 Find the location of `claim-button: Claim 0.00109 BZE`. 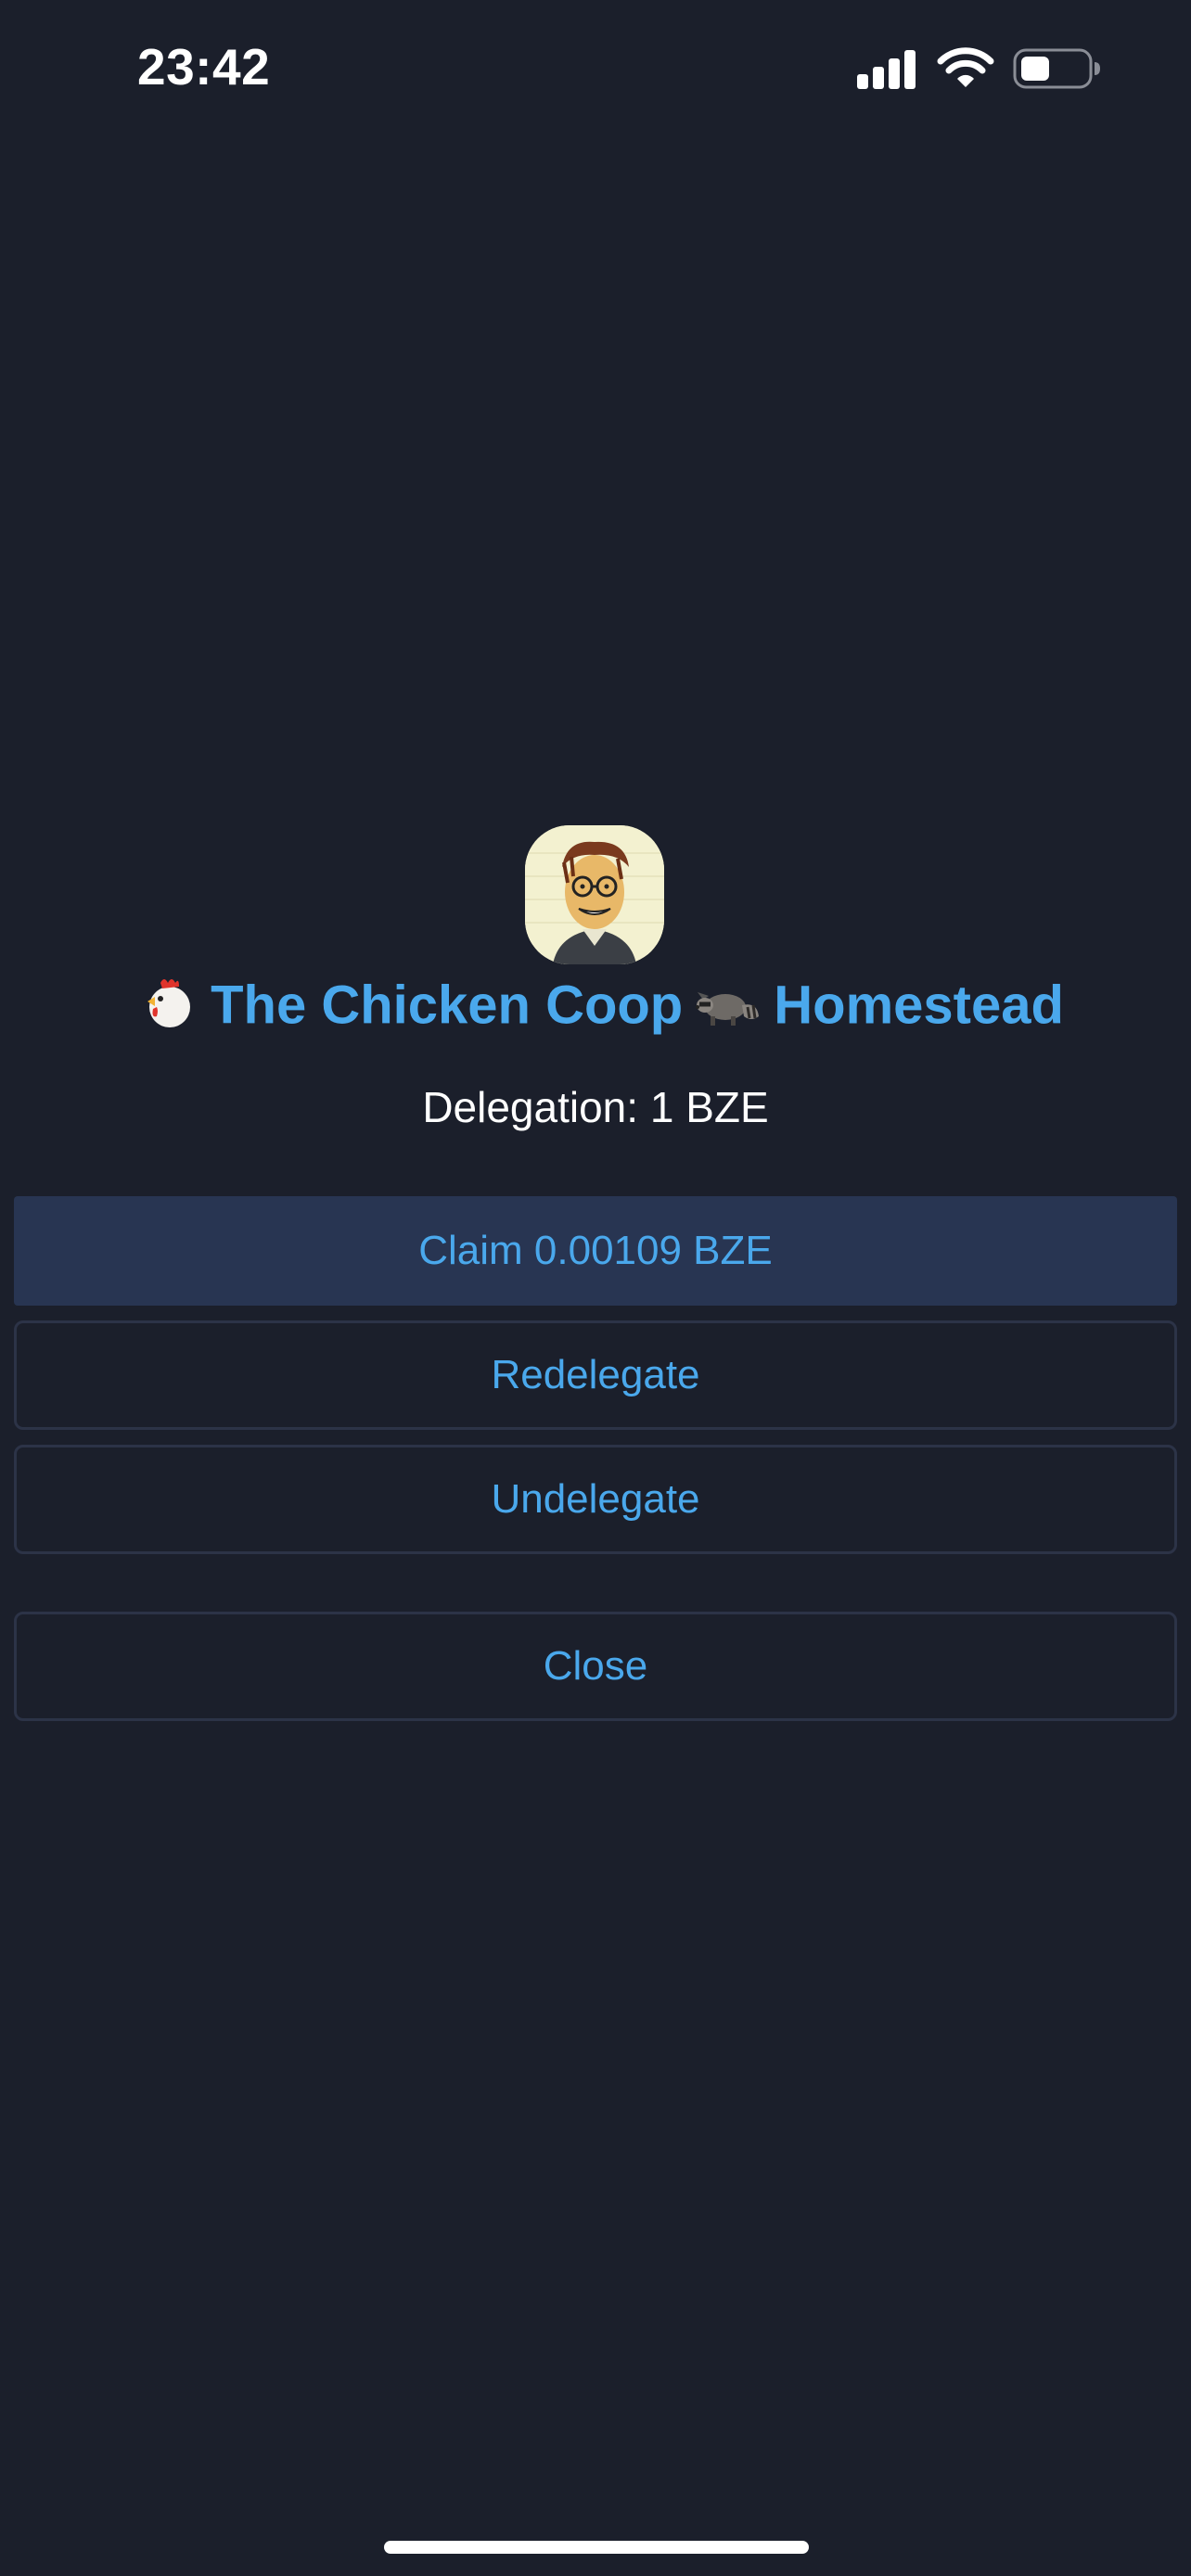

claim-button: Claim 0.00109 BZE is located at coordinates (595, 1251).